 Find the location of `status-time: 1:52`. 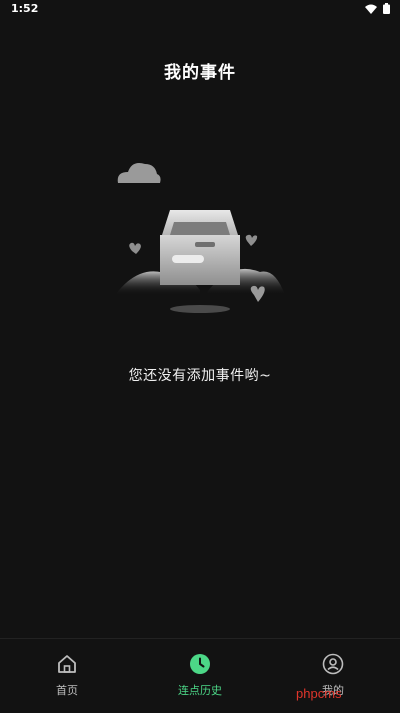

status-time: 1:52 is located at coordinates (25, 8).